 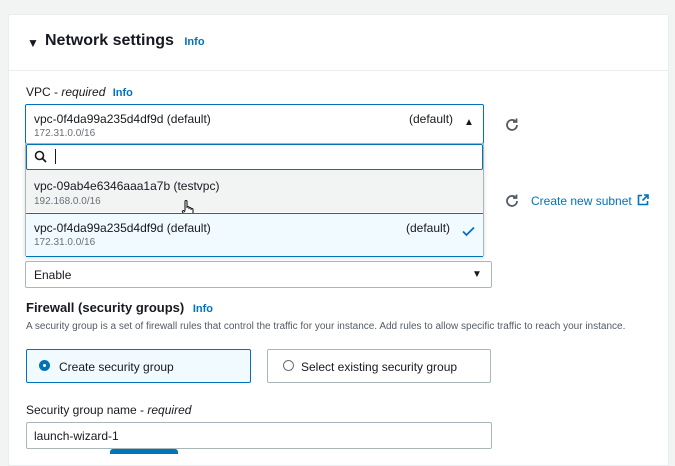 I want to click on info-link: Info, so click(x=194, y=42).